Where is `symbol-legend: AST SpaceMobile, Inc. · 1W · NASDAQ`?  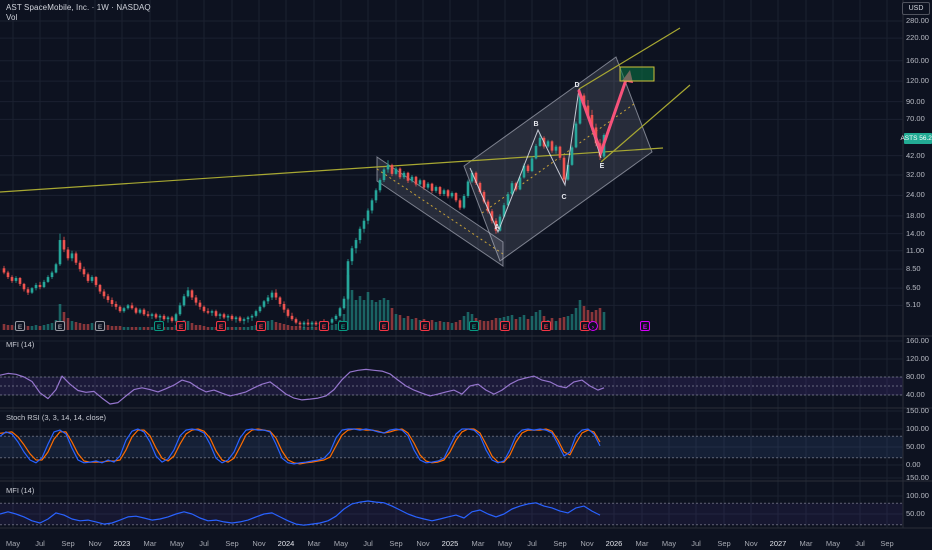
symbol-legend: AST SpaceMobile, Inc. · 1W · NASDAQ is located at coordinates (78, 7).